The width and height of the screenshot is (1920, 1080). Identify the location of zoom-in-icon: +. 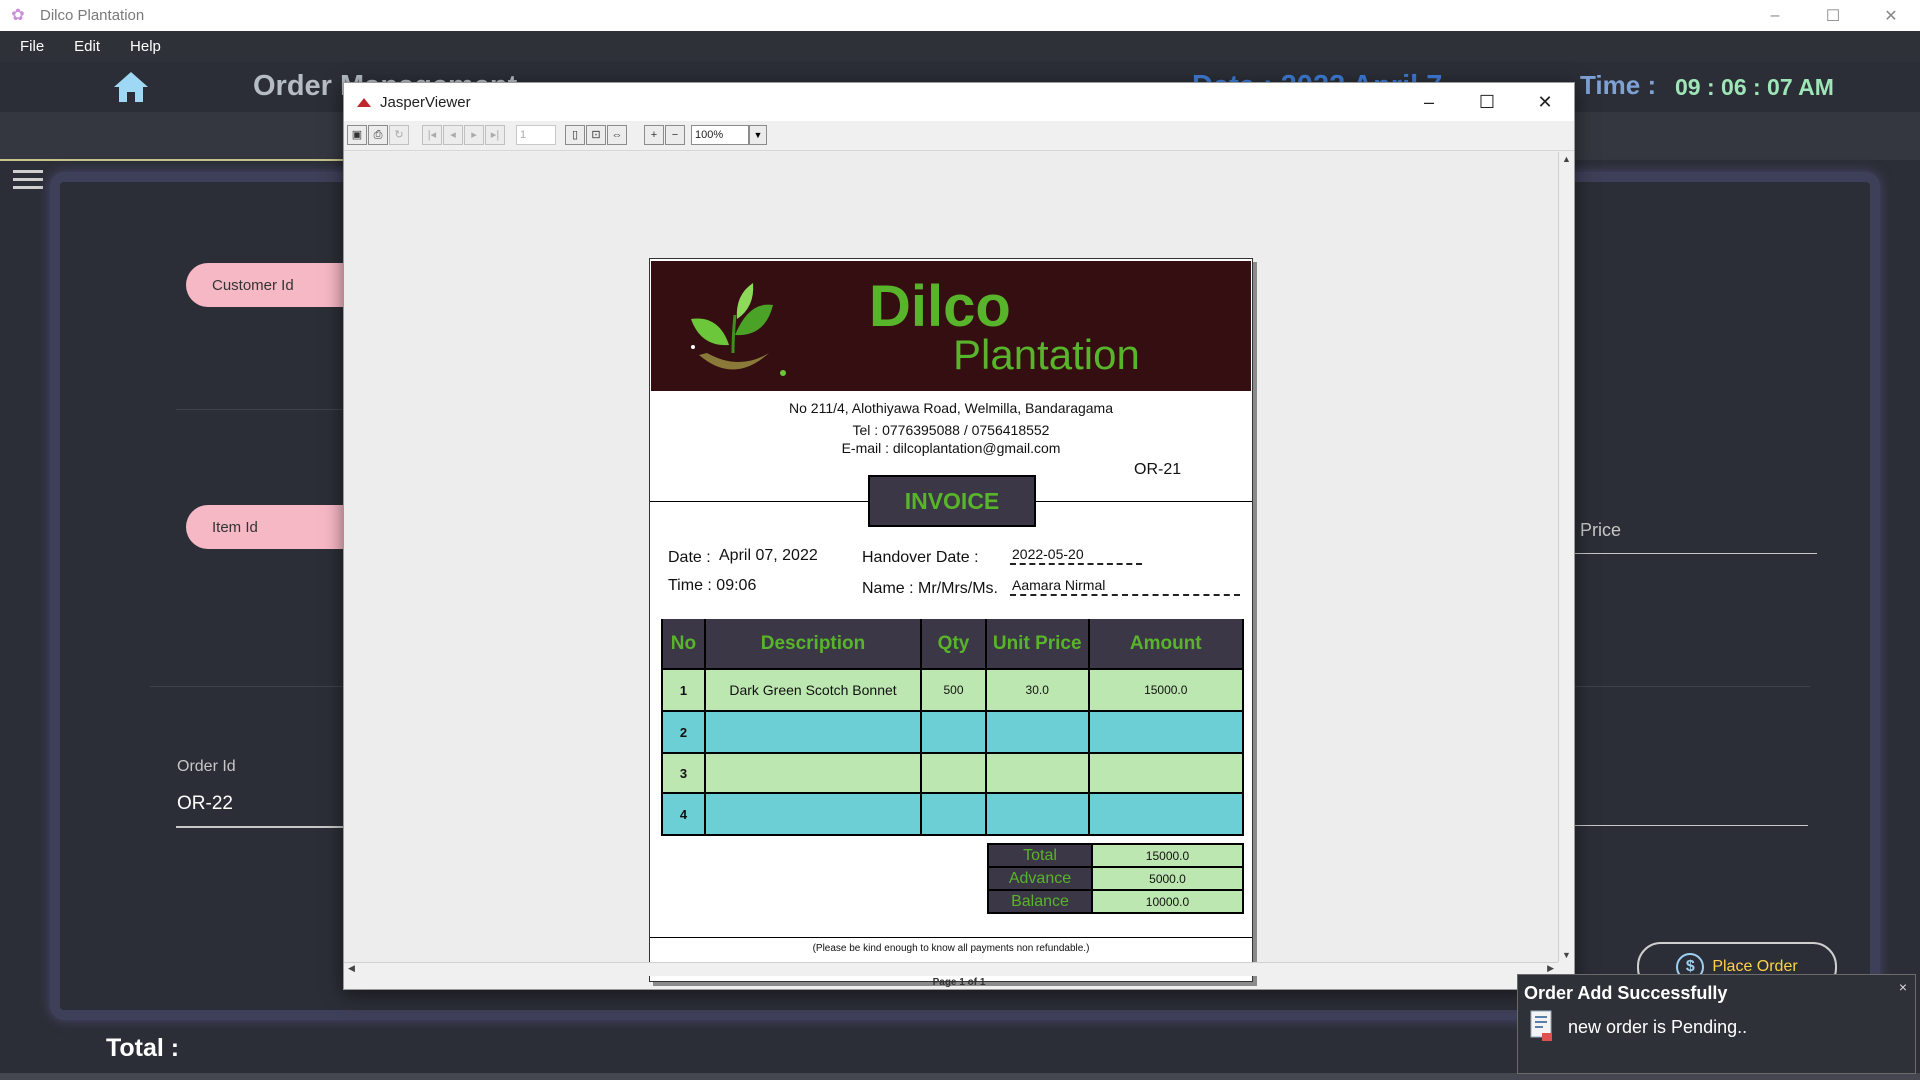
(654, 135).